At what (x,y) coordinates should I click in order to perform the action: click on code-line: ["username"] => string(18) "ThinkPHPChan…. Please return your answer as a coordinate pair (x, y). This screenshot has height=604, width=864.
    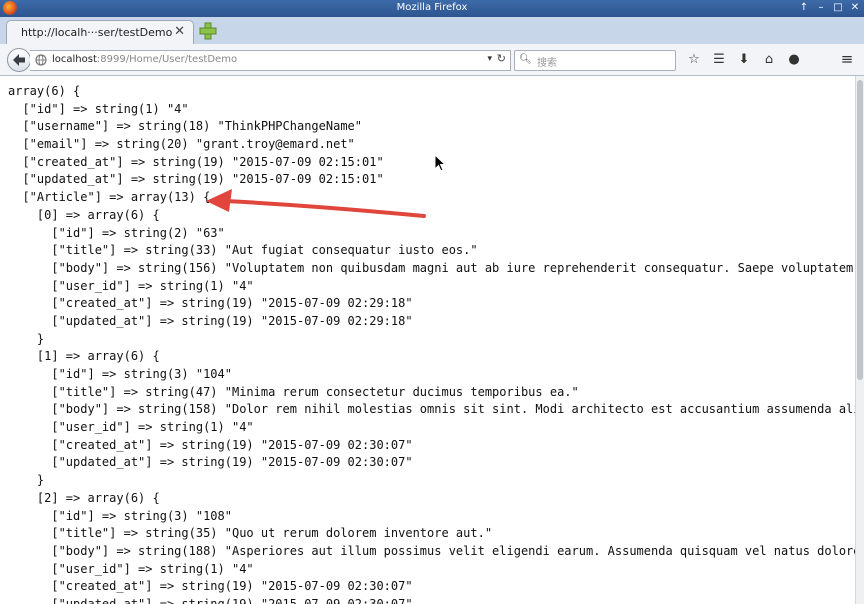
    Looking at the image, I should click on (185, 126).